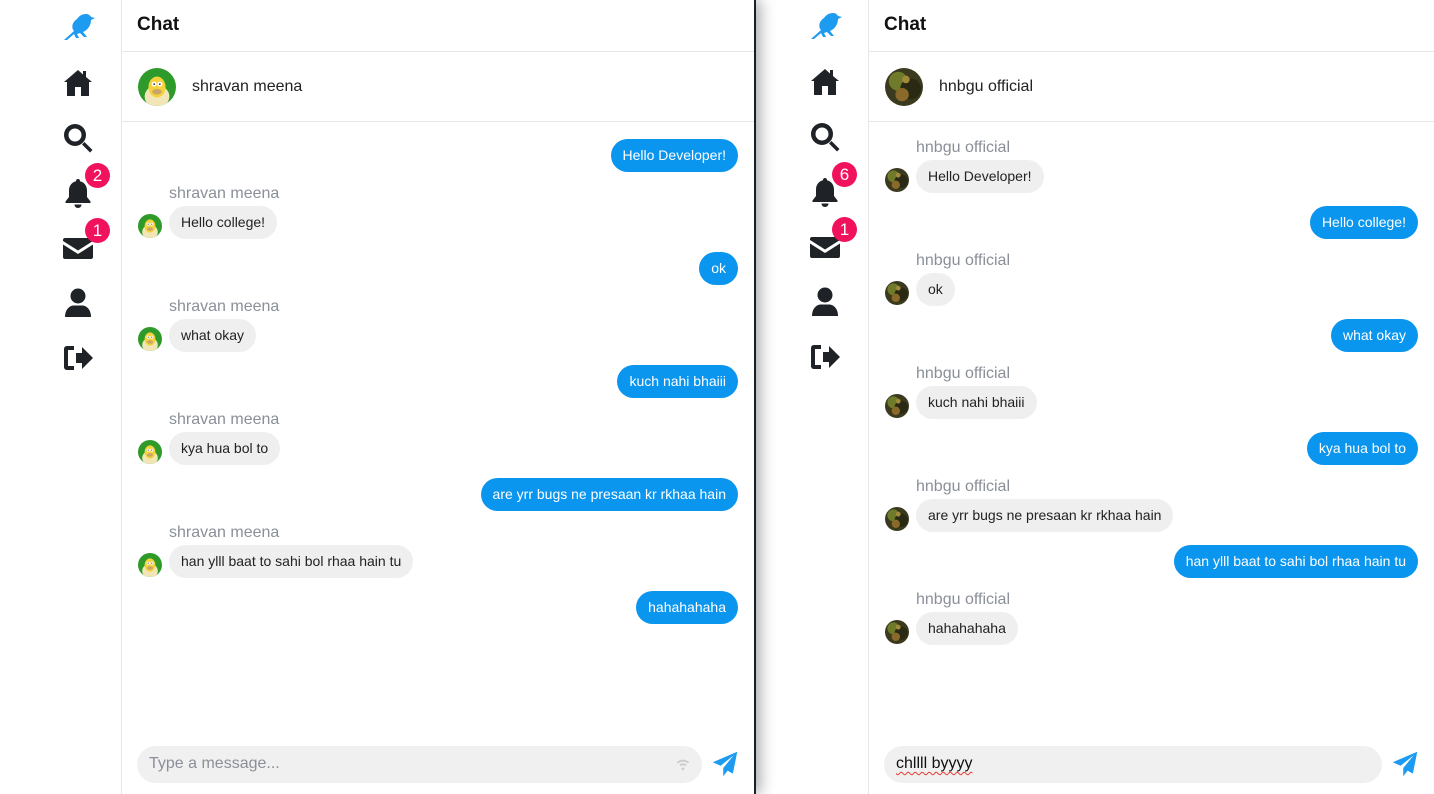 The height and width of the screenshot is (794, 1434). I want to click on message-line: ok, so click(920, 289).